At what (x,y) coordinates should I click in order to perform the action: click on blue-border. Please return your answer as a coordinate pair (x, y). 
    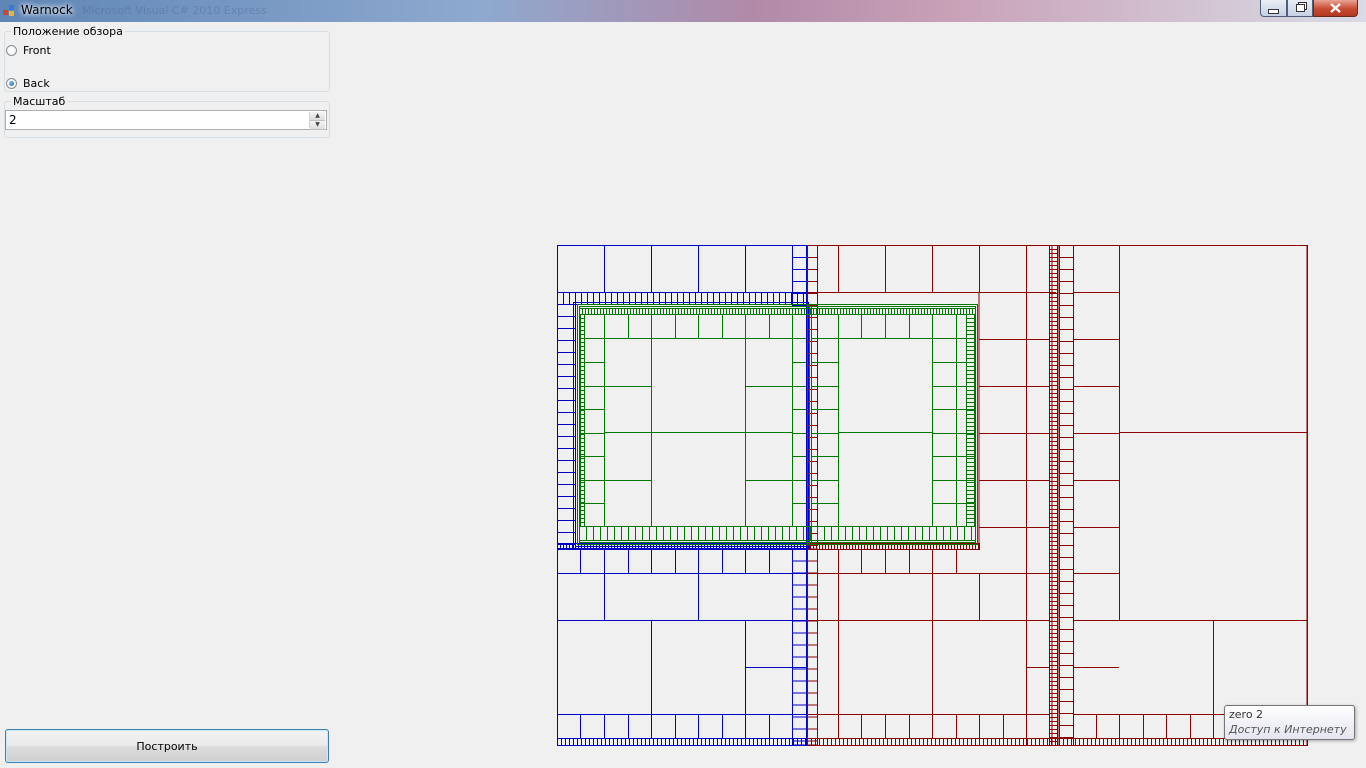
    Looking at the image, I should click on (691, 425).